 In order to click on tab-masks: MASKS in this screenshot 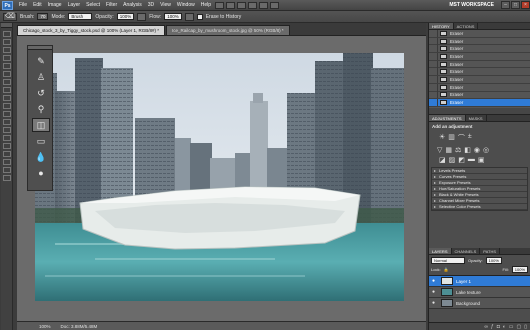, I will do `click(476, 118)`.